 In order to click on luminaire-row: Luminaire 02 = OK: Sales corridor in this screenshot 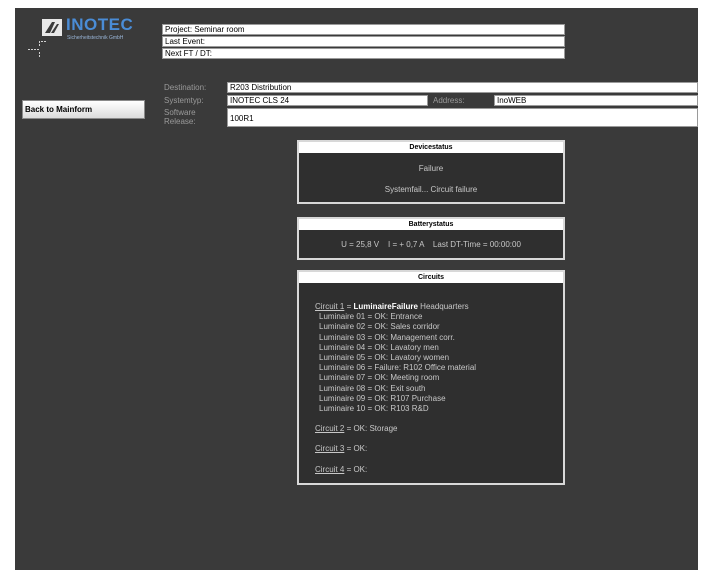, I will do `click(379, 327)`.